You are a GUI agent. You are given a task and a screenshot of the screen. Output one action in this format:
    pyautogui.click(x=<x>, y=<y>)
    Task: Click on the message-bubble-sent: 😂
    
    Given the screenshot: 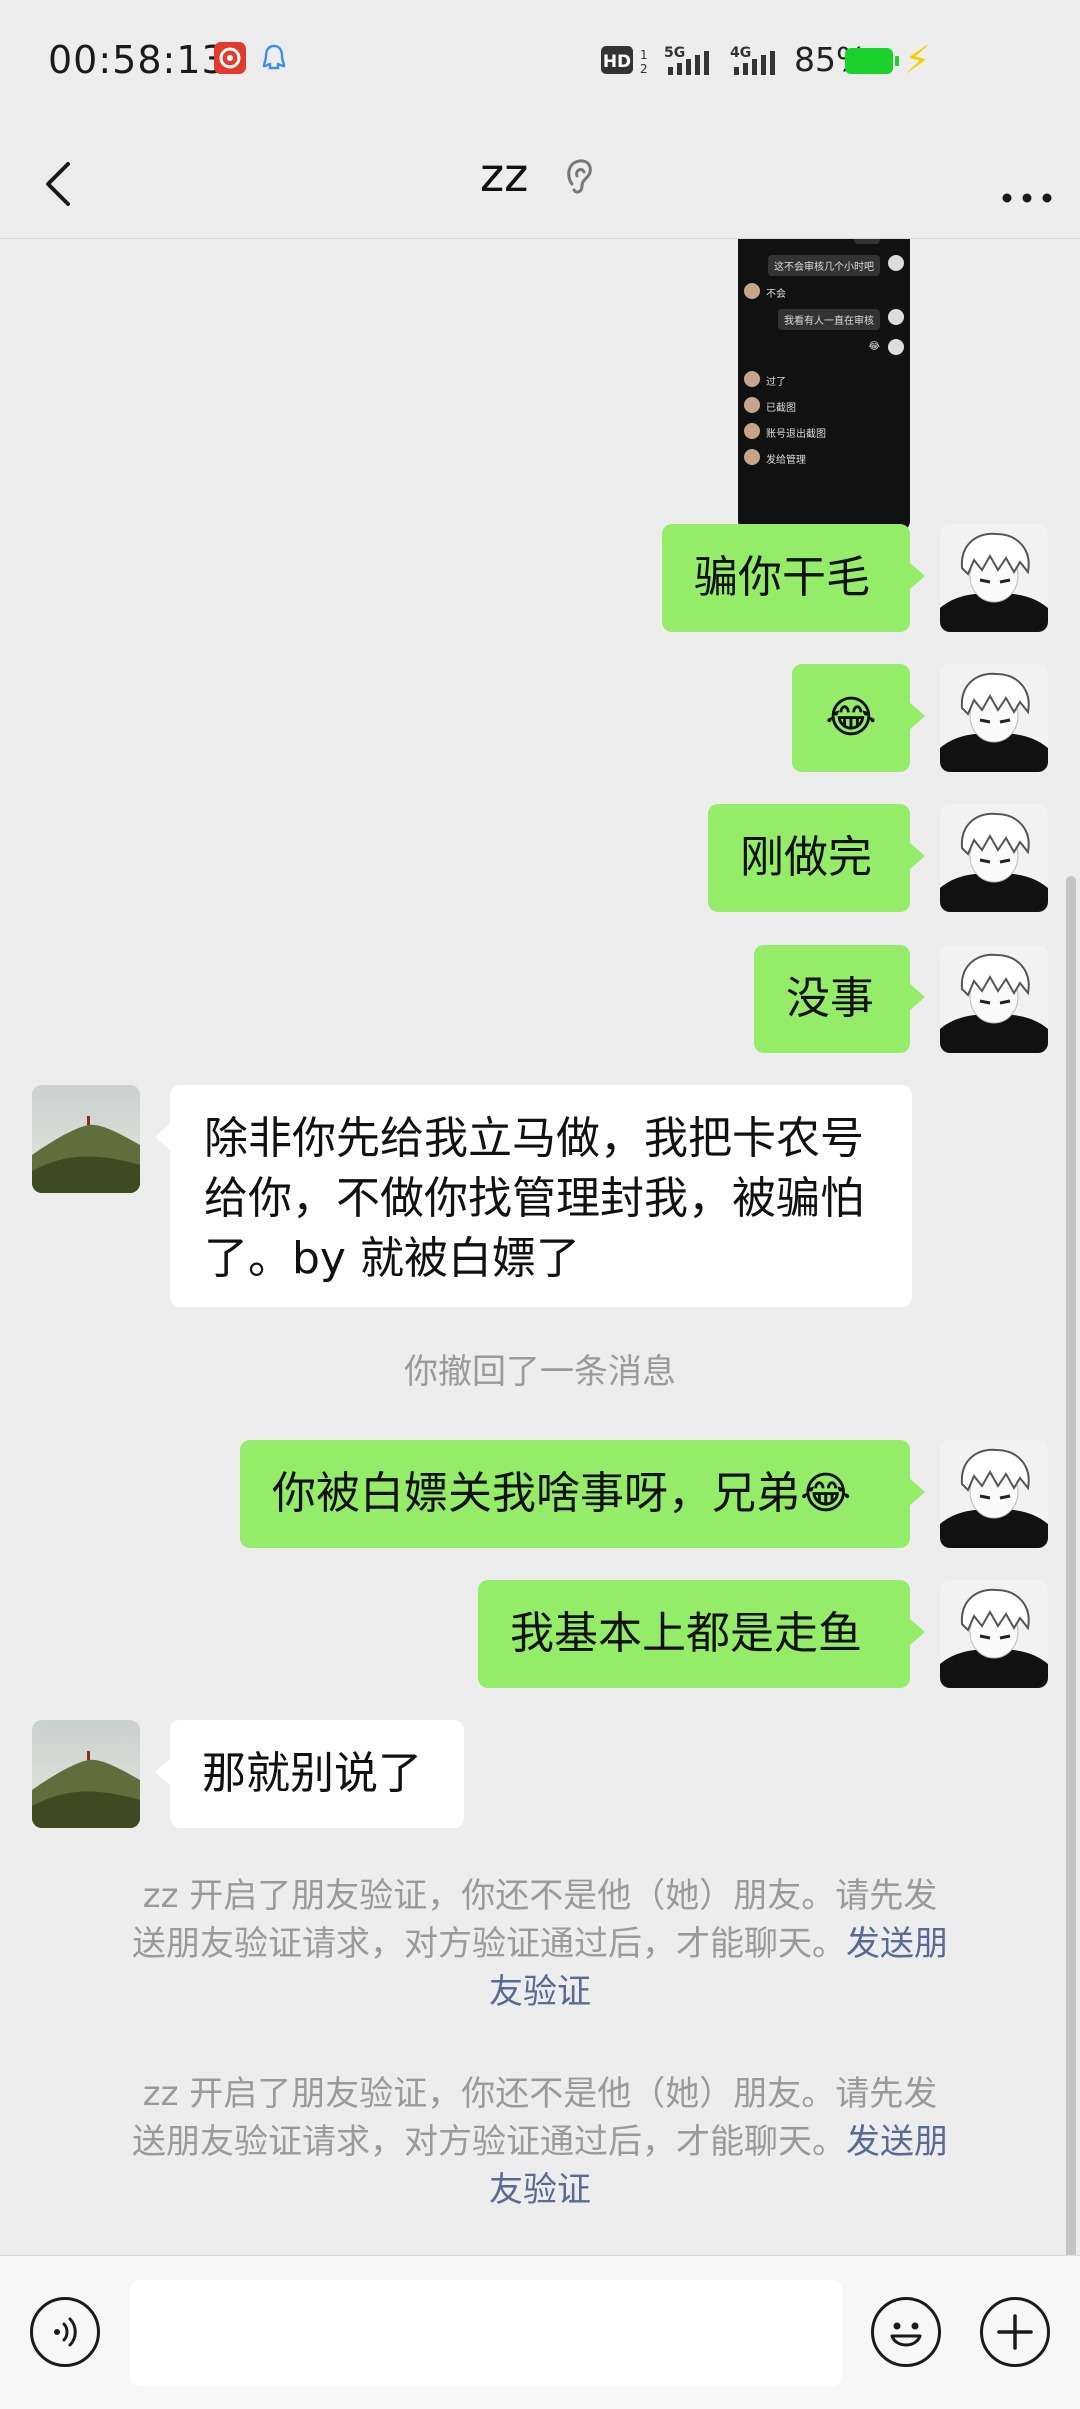 What is the action you would take?
    pyautogui.click(x=858, y=718)
    